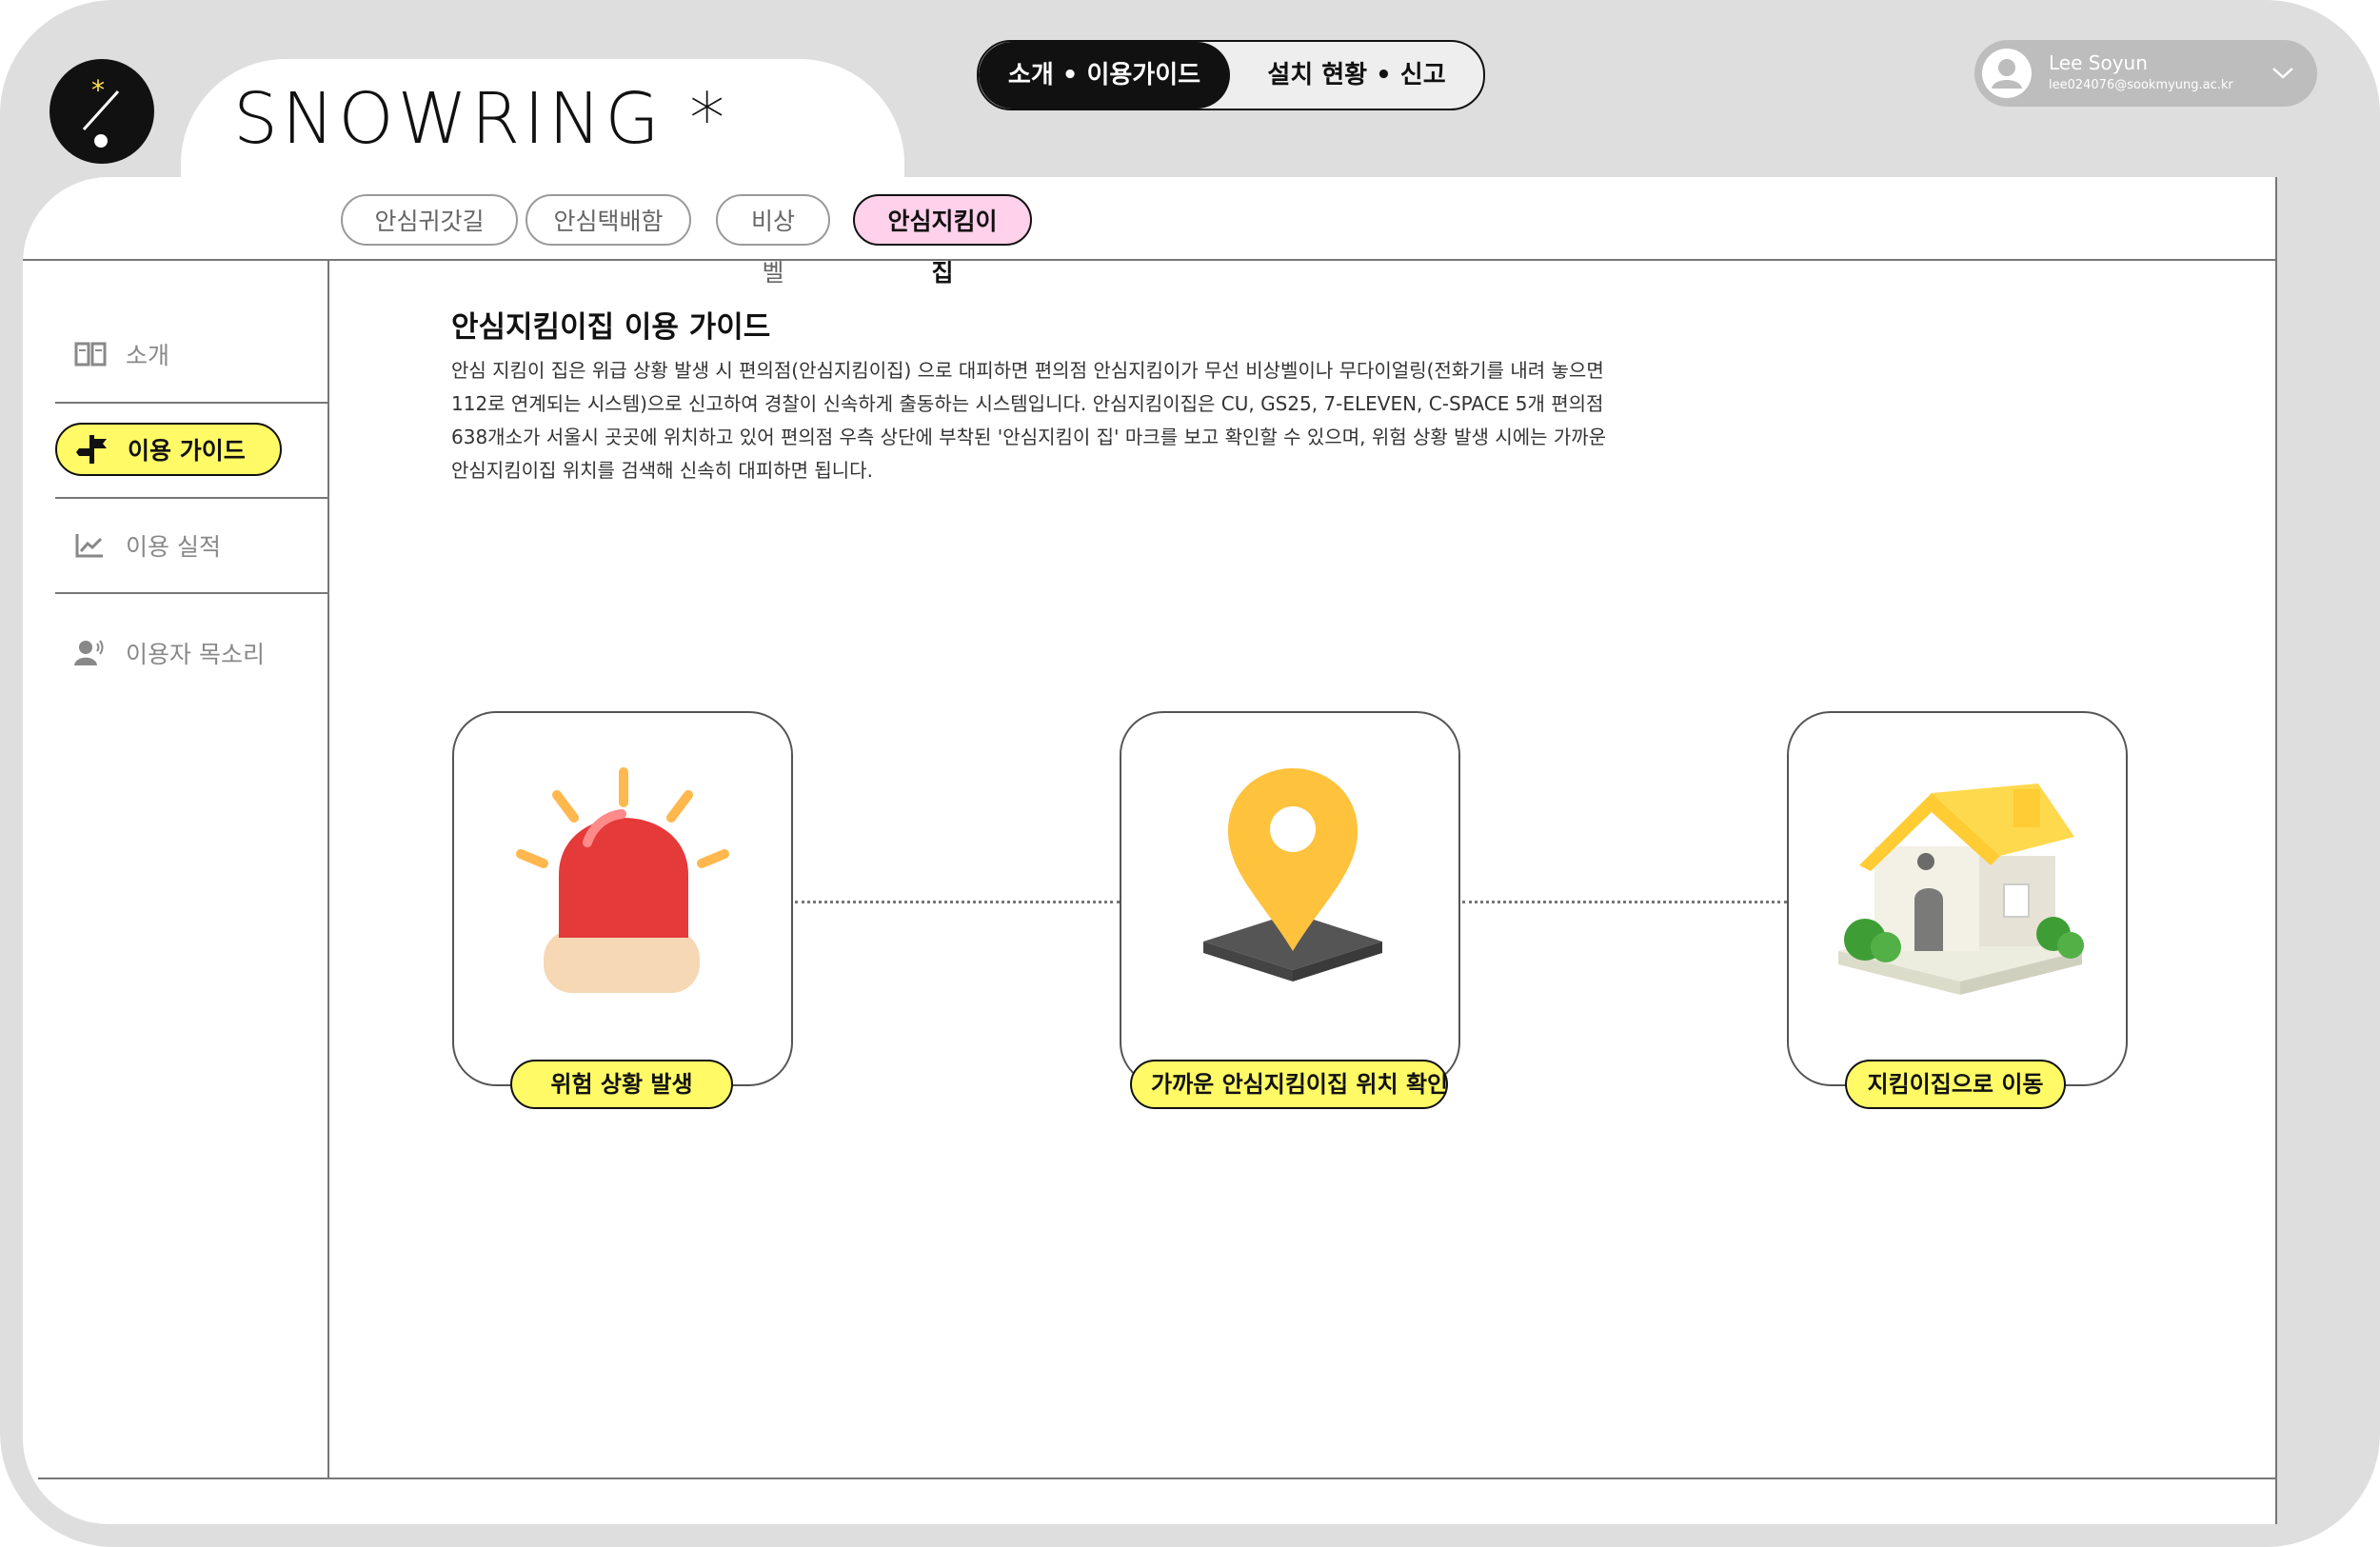  What do you see at coordinates (93, 354) in the screenshot?
I see `book-icon` at bounding box center [93, 354].